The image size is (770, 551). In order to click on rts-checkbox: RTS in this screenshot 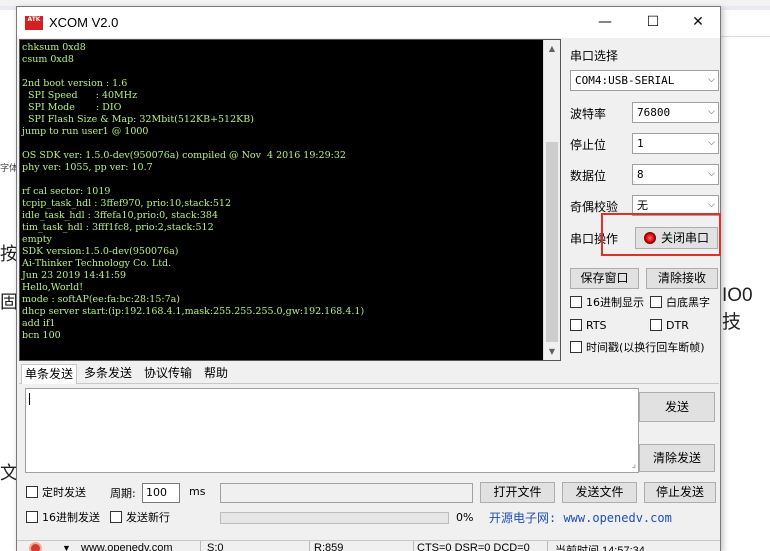, I will do `click(588, 325)`.